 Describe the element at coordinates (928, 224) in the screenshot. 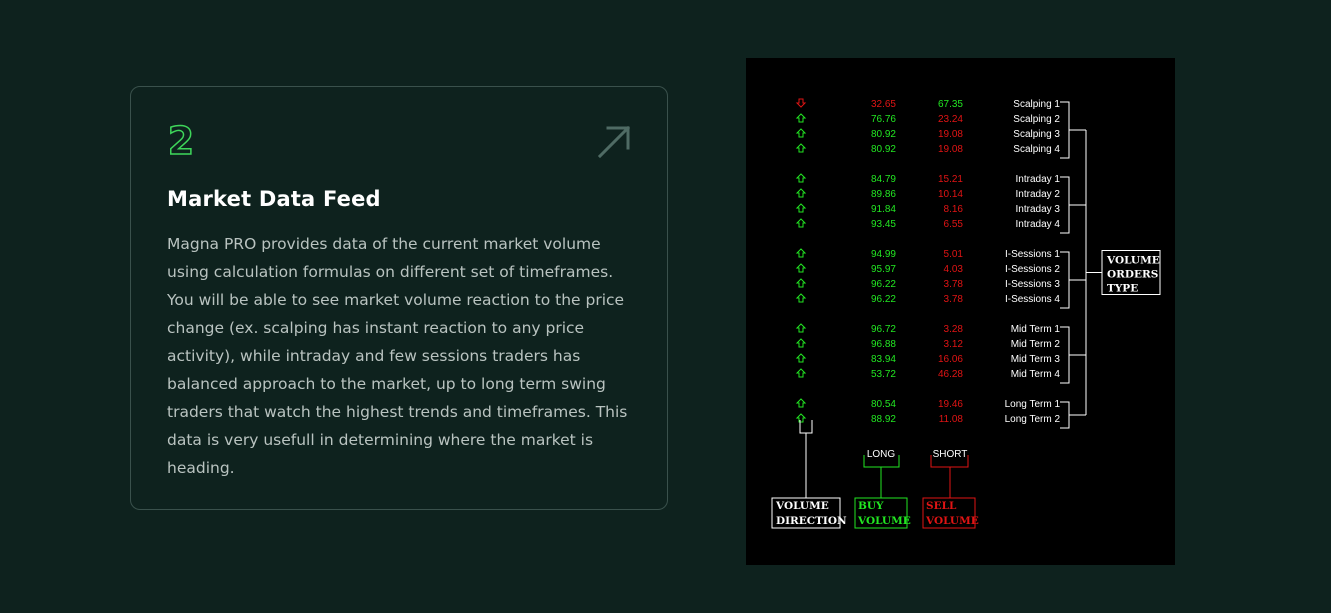

I see `table-row: 93.45 6.55 Intraday 4` at that location.